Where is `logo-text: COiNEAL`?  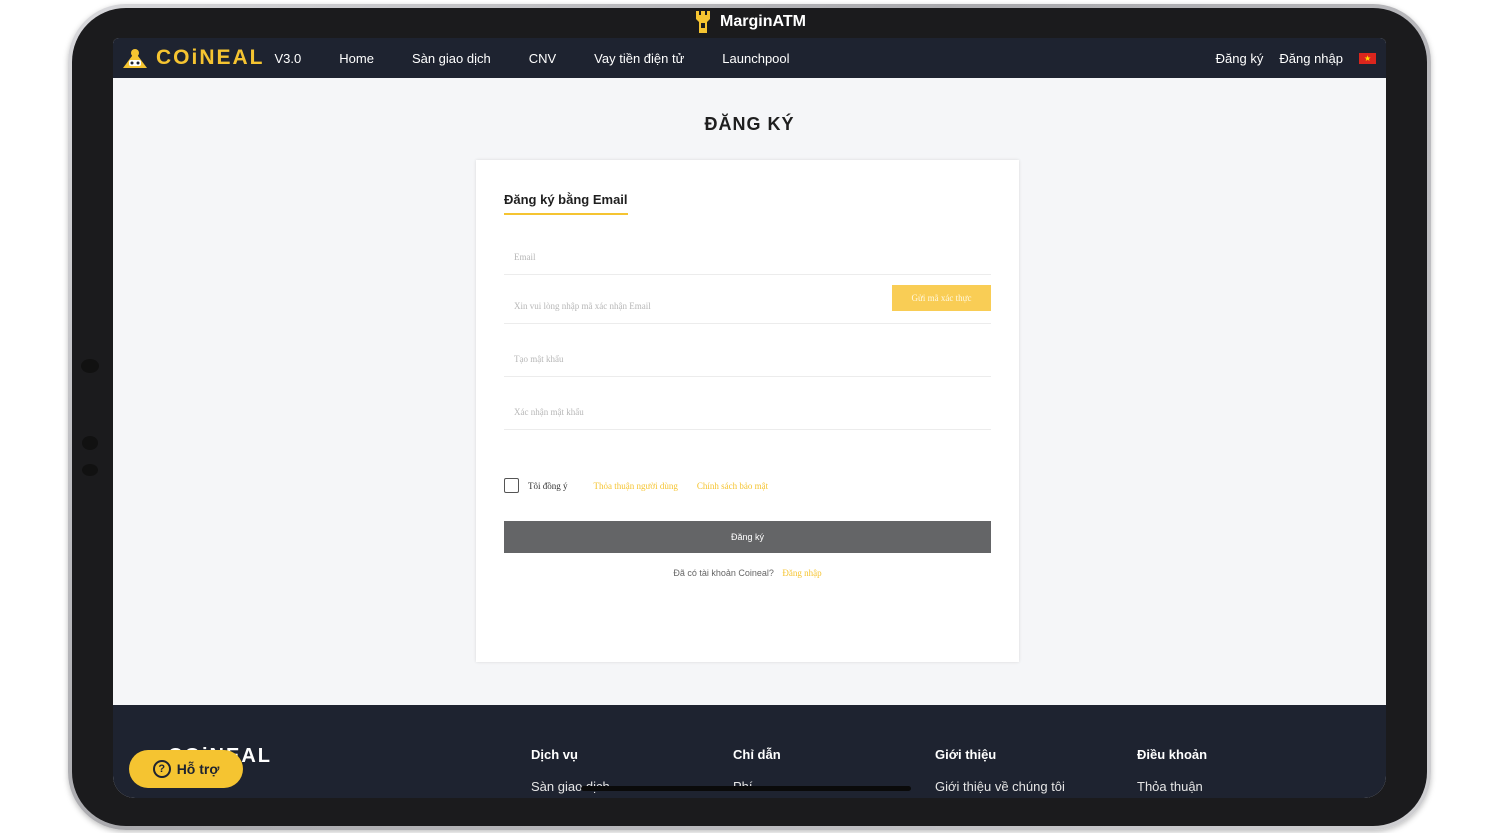
logo-text: COiNEAL is located at coordinates (210, 57).